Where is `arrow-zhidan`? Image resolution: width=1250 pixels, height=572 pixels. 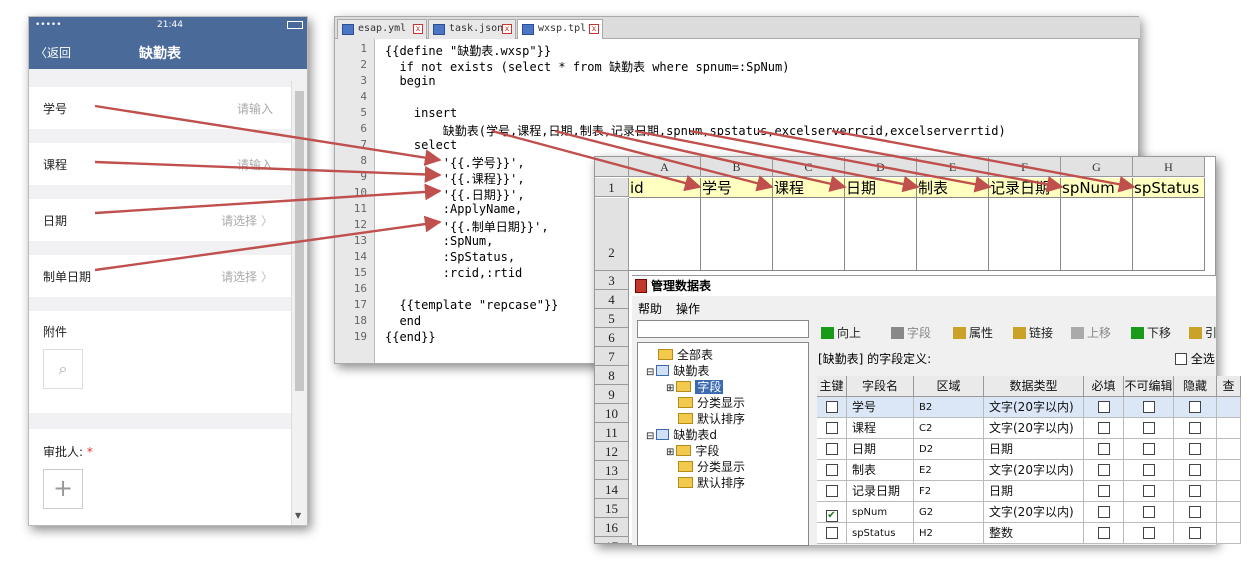
arrow-zhidan is located at coordinates (268, 243).